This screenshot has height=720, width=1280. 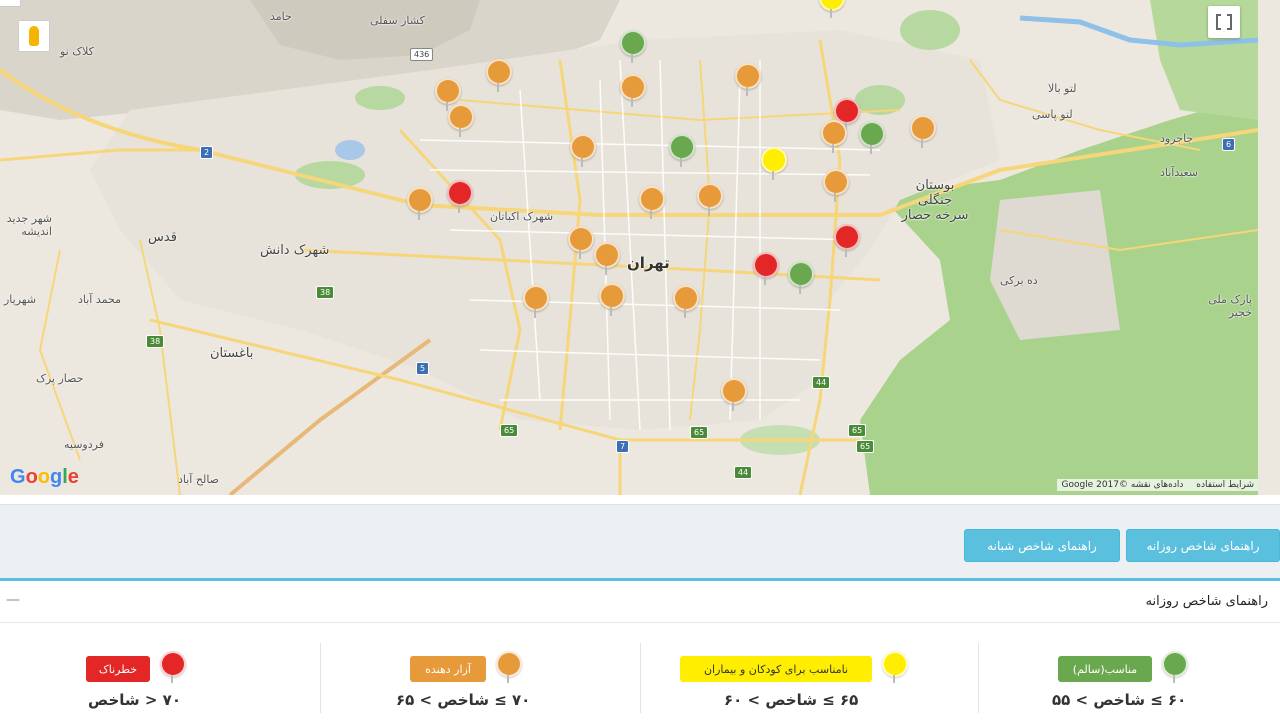 What do you see at coordinates (18, 477) in the screenshot?
I see `google-logo-letter: G` at bounding box center [18, 477].